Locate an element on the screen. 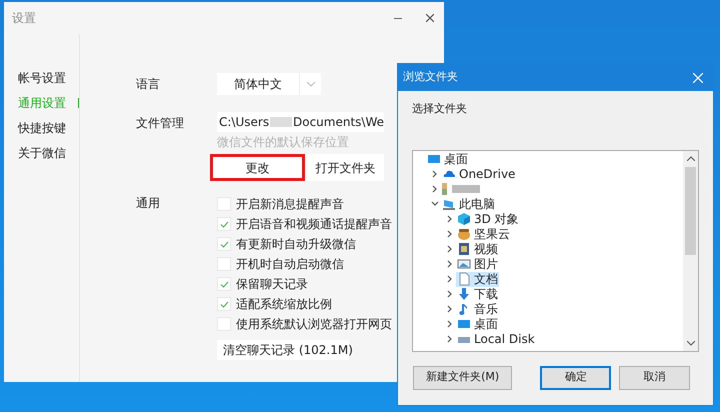 Image resolution: width=720 pixels, height=412 pixels. tree-item: 文档 is located at coordinates (477, 279).